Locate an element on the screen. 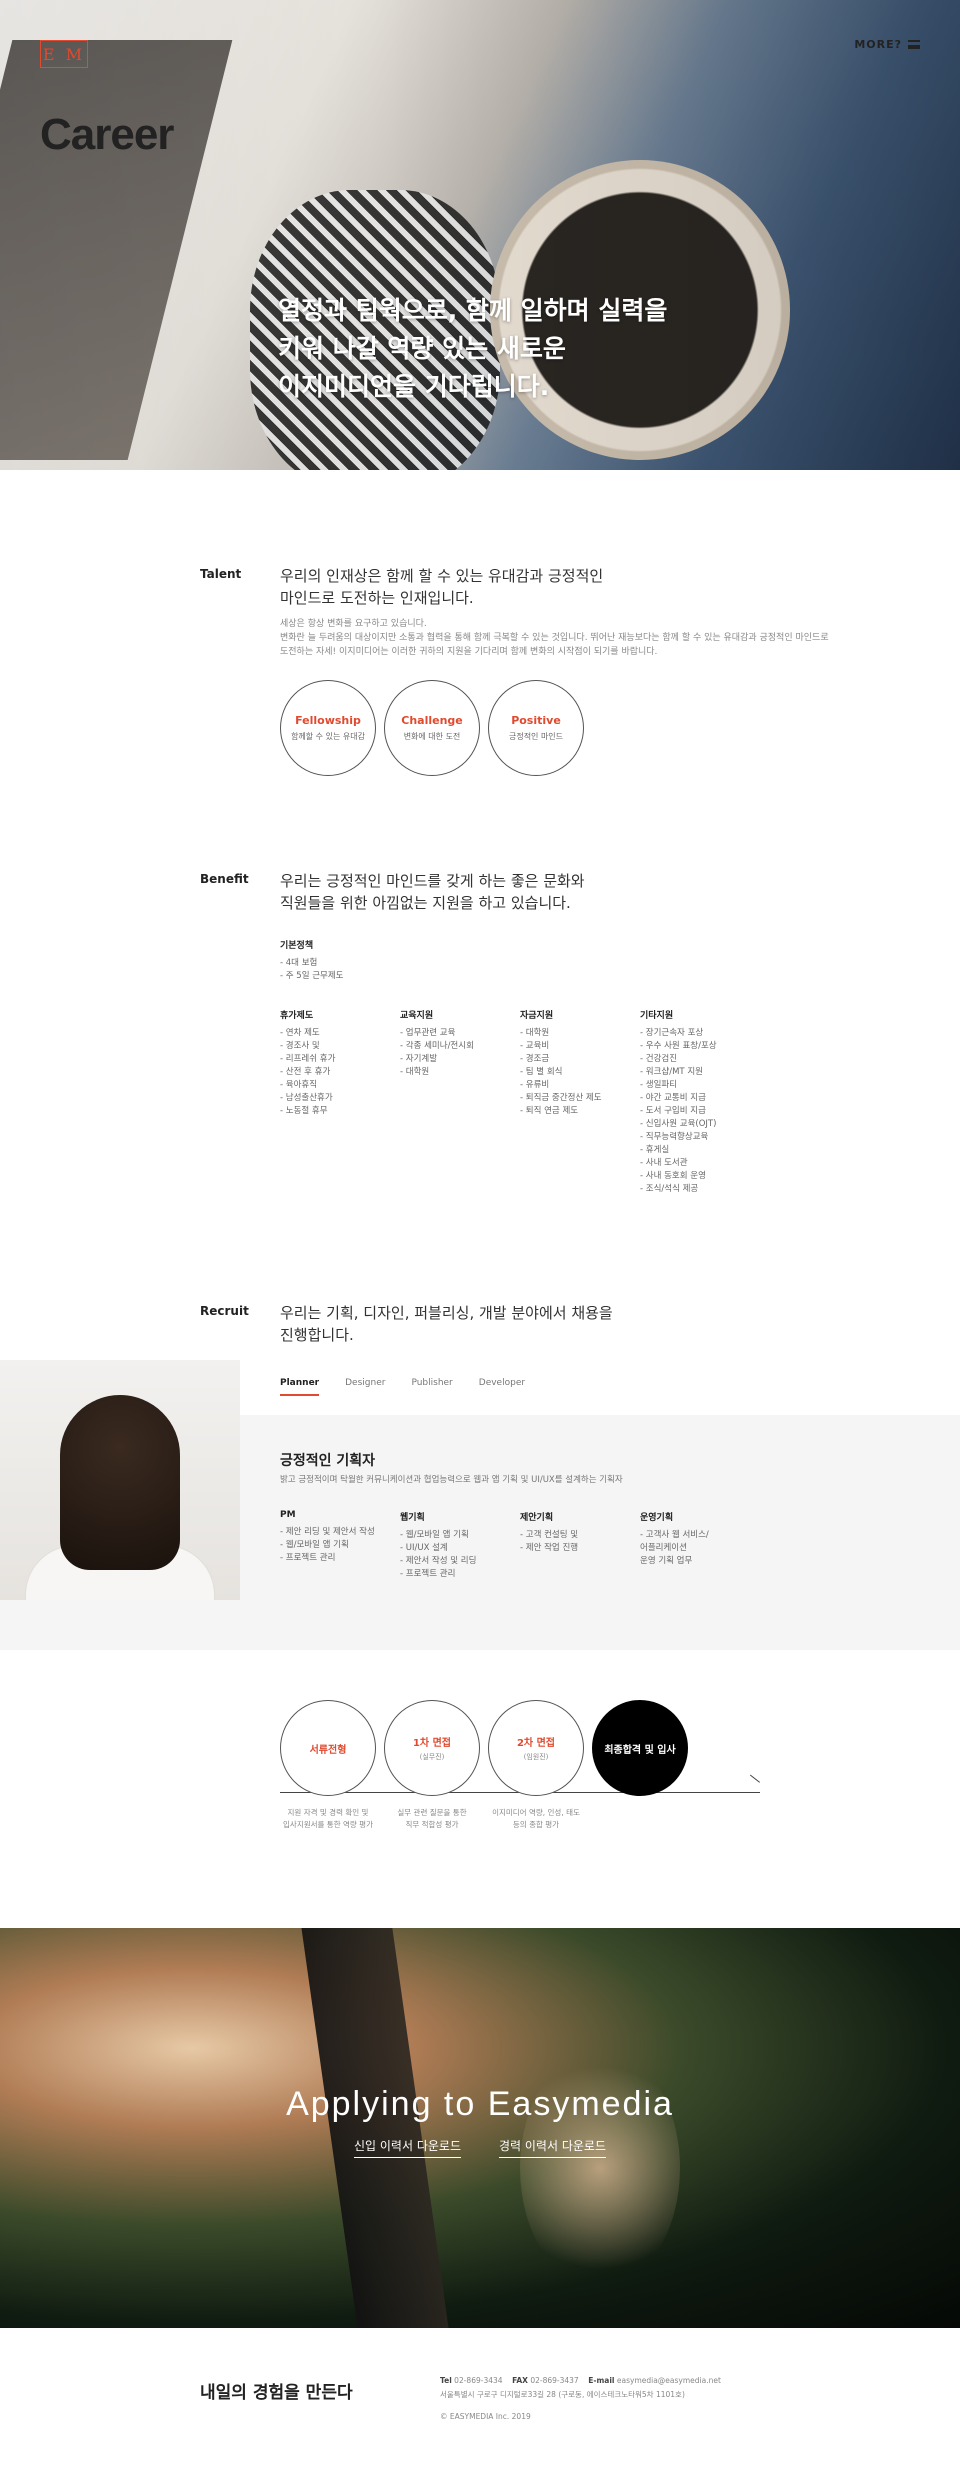  tab-publisher: Publisher is located at coordinates (431, 1387).